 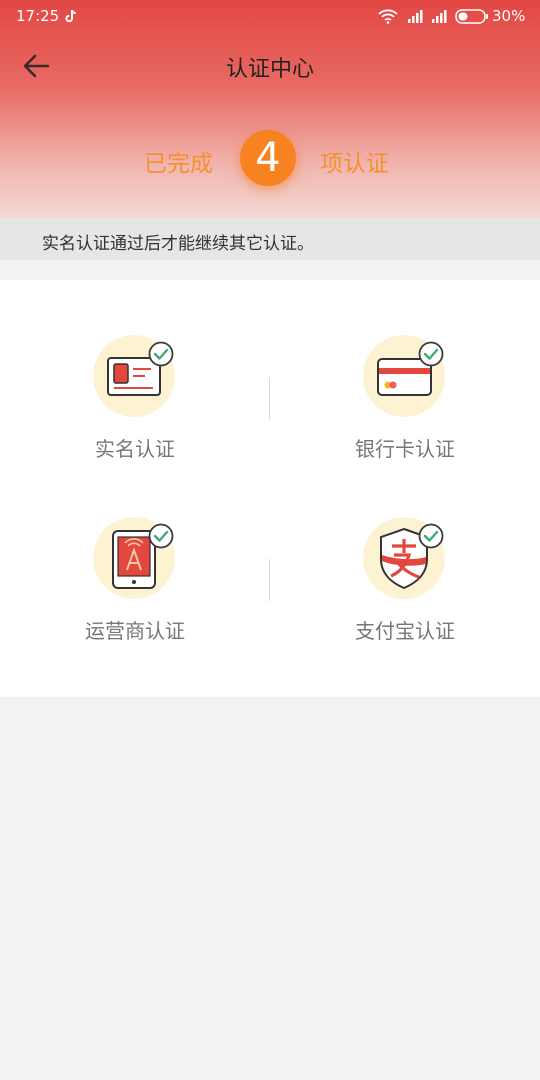 What do you see at coordinates (38, 16) in the screenshot?
I see `status-time: 17:25` at bounding box center [38, 16].